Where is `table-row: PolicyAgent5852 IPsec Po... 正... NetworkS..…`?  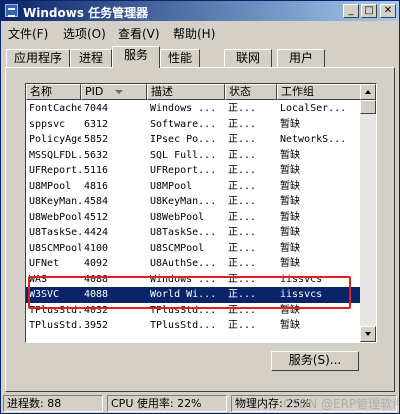 table-row: PolicyAgent5852 IPsec Po... 正... NetworkS..… is located at coordinates (194, 140).